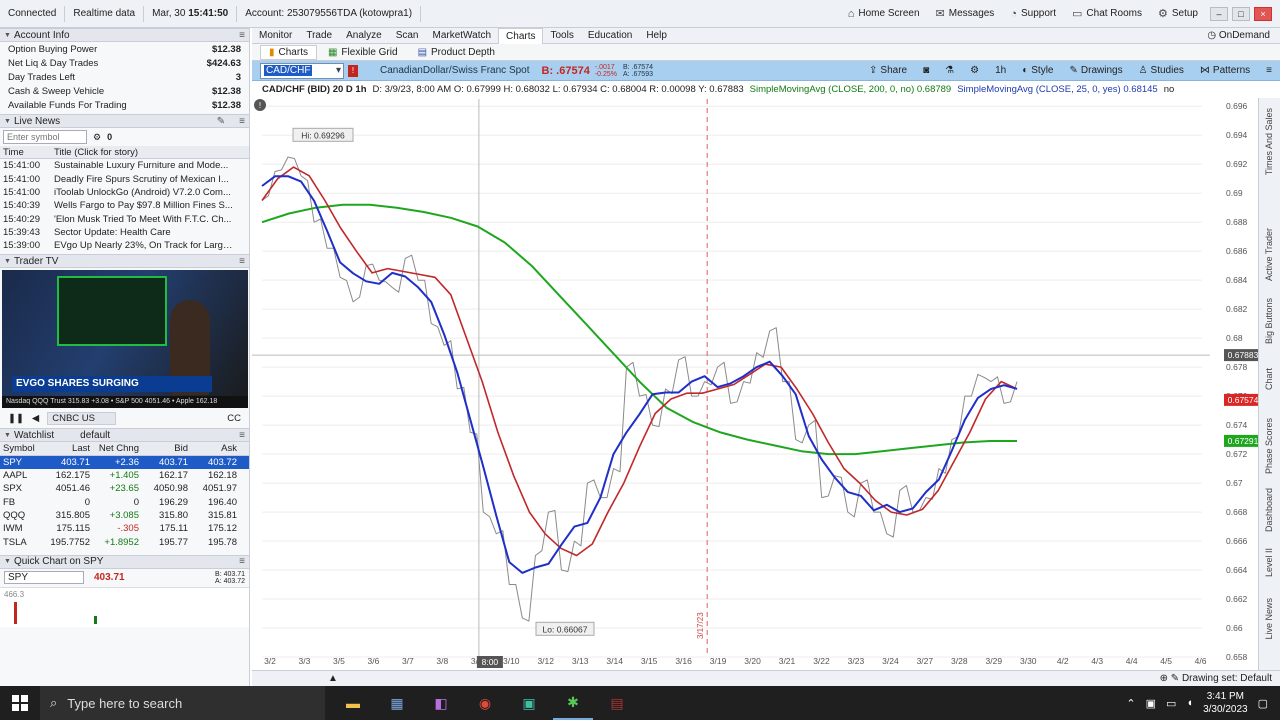  What do you see at coordinates (124, 435) in the screenshot?
I see `watchlist-header: ▼ Watchlist default ≡` at bounding box center [124, 435].